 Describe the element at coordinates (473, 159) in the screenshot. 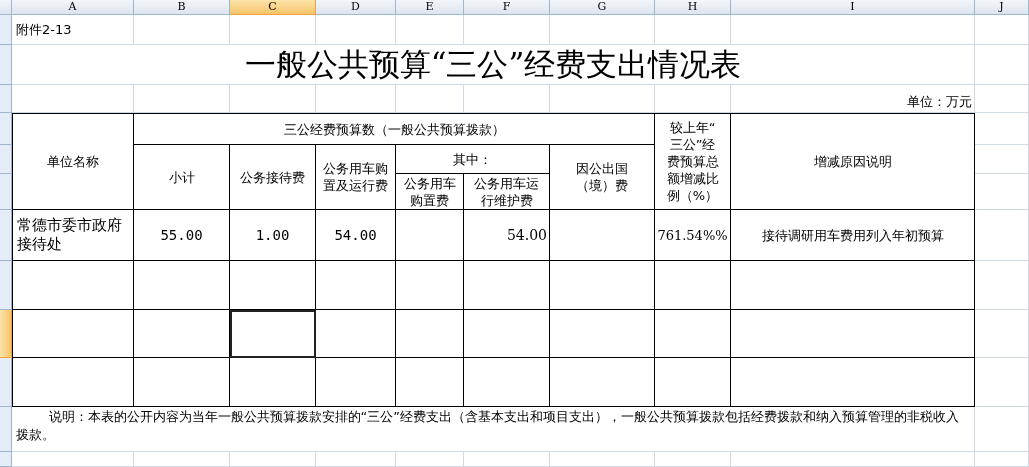

I see `table-header-cell: 其中：` at that location.